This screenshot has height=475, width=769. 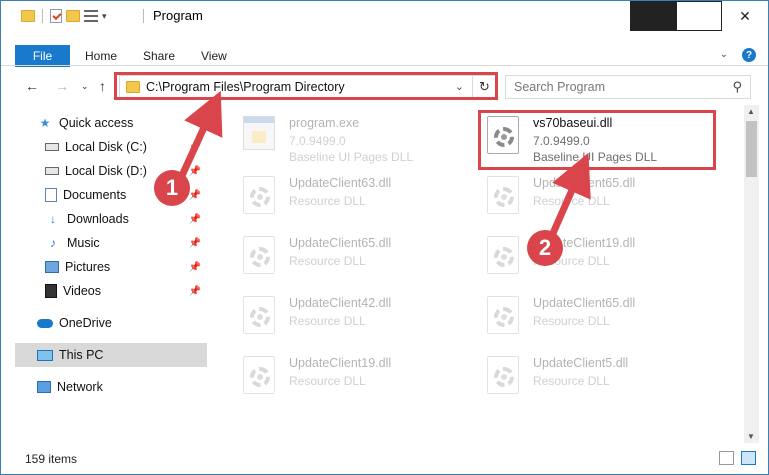 What do you see at coordinates (384, 65) in the screenshot?
I see `ribbon-divider` at bounding box center [384, 65].